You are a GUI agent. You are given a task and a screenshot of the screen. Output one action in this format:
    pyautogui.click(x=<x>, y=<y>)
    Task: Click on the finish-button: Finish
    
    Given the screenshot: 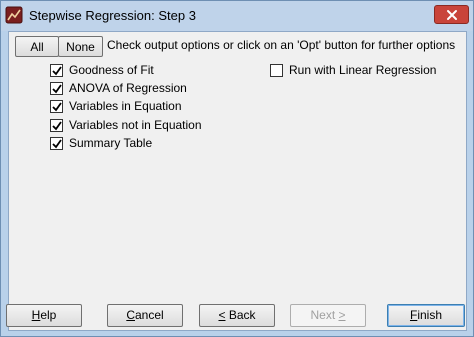 What is the action you would take?
    pyautogui.click(x=426, y=315)
    